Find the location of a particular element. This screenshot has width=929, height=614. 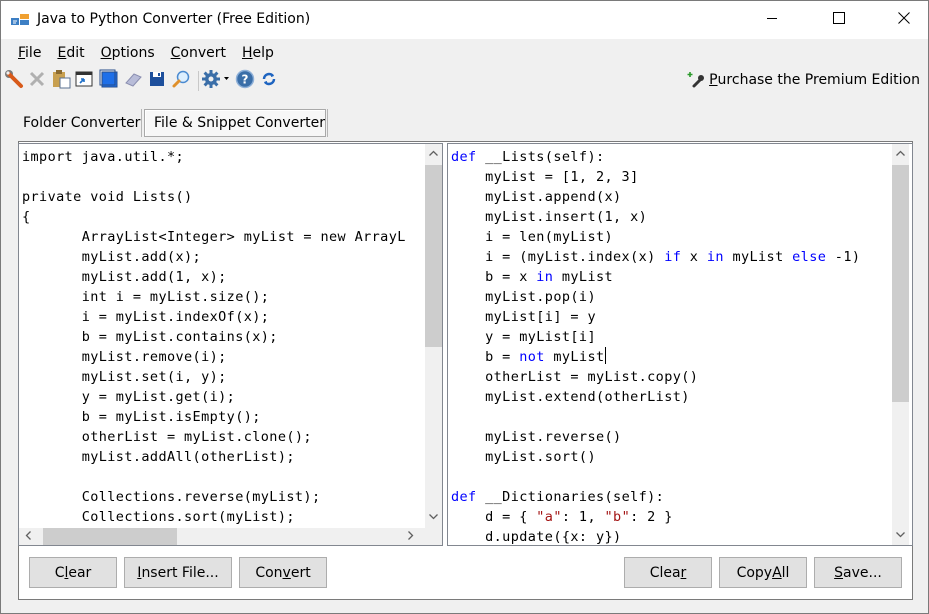

python-code-line is located at coordinates (655, 477).